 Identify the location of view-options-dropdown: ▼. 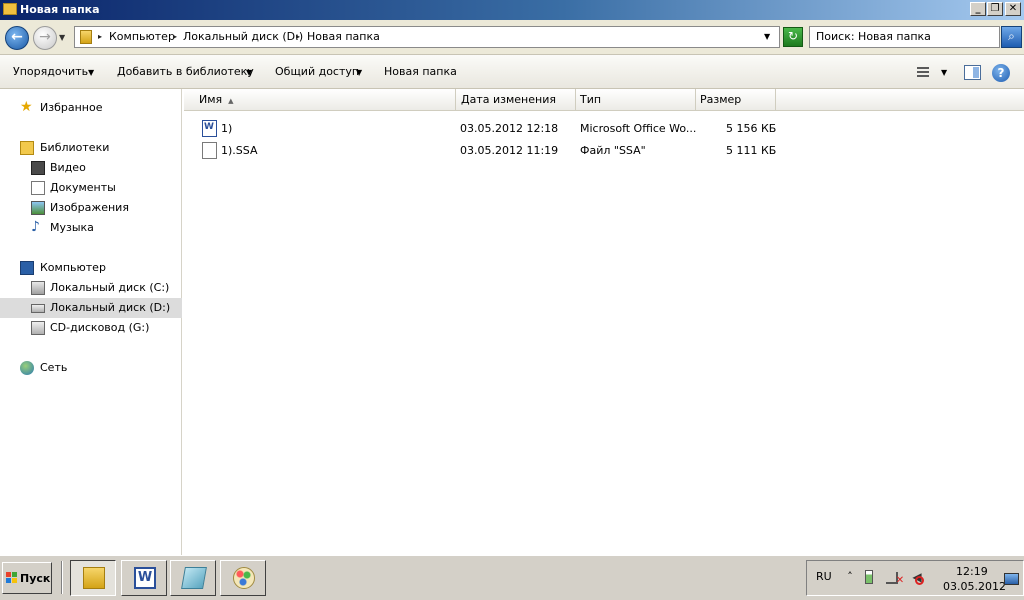
(944, 72).